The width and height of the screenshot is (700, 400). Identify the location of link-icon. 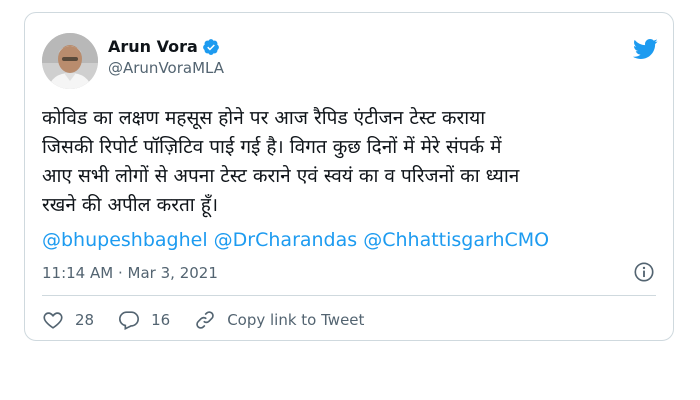
(205, 320).